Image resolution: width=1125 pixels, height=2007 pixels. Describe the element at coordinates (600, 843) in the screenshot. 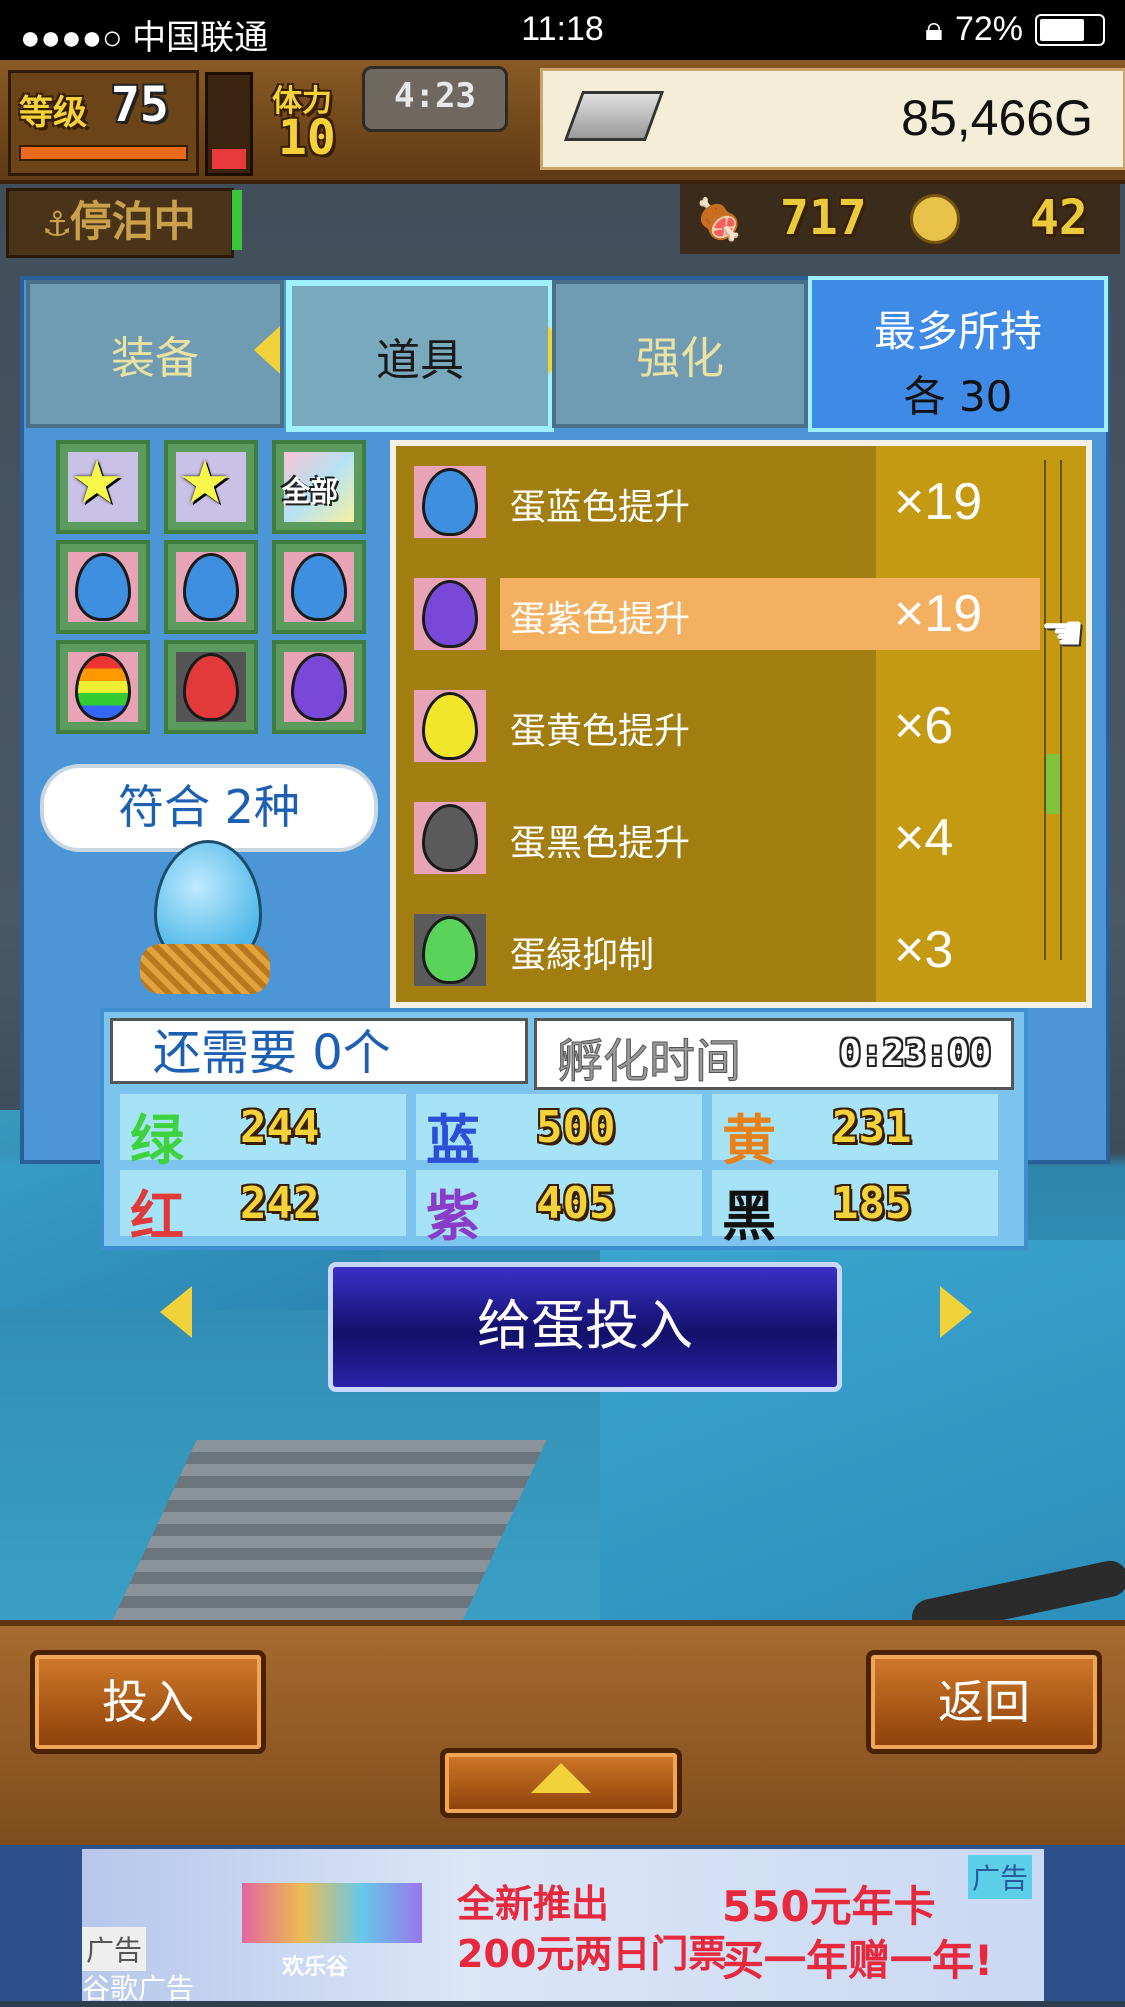

I see `item-name: 蛋黑色提升` at that location.